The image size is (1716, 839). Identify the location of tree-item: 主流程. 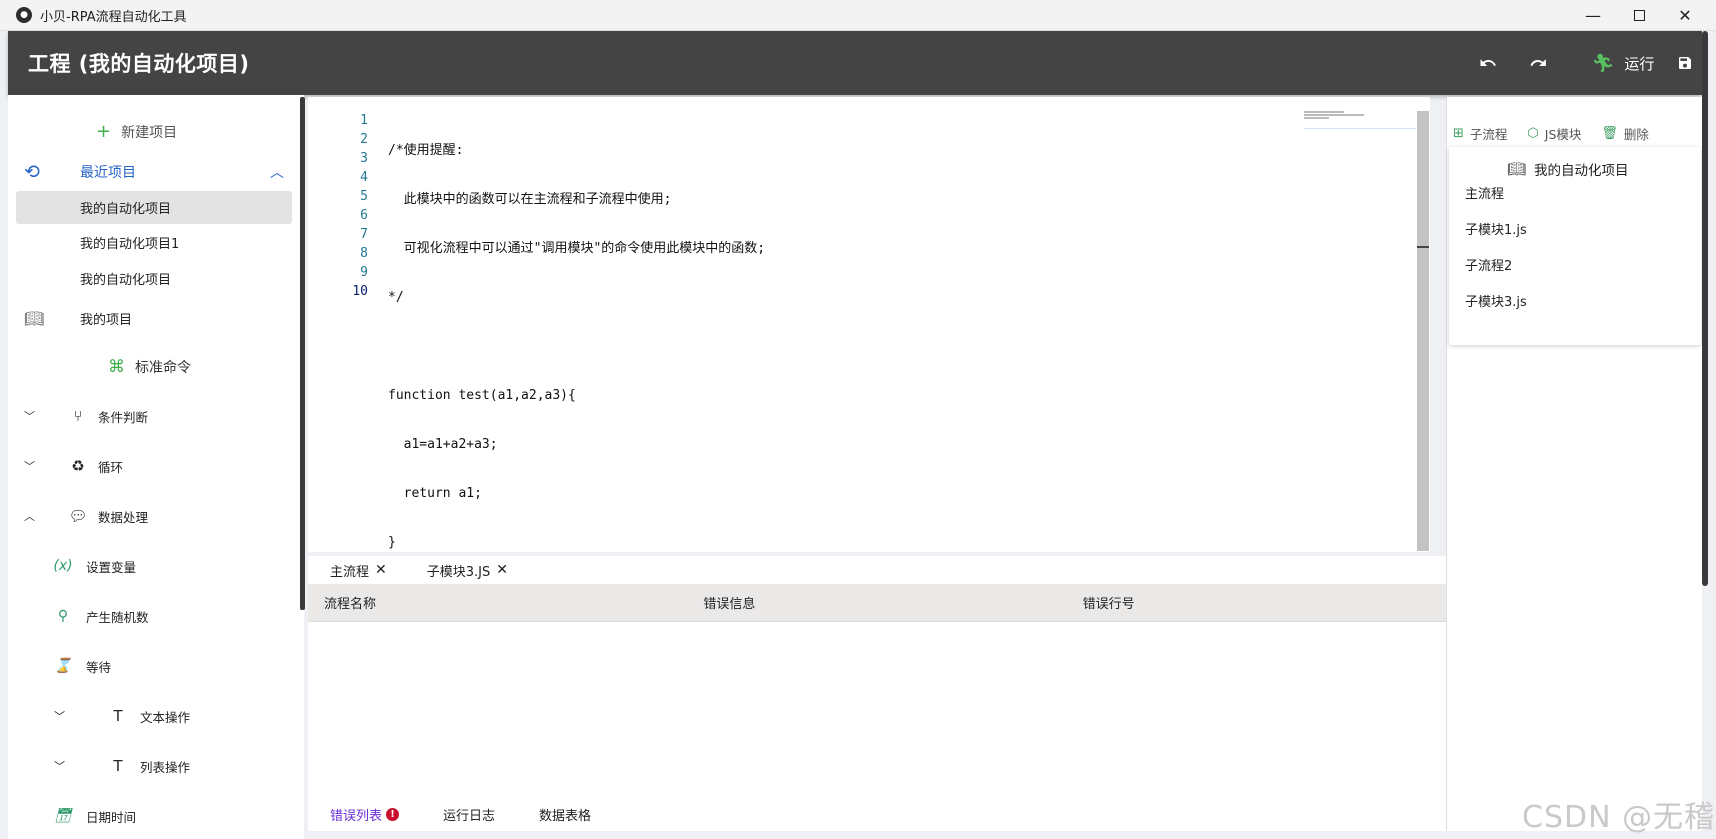
(1484, 192).